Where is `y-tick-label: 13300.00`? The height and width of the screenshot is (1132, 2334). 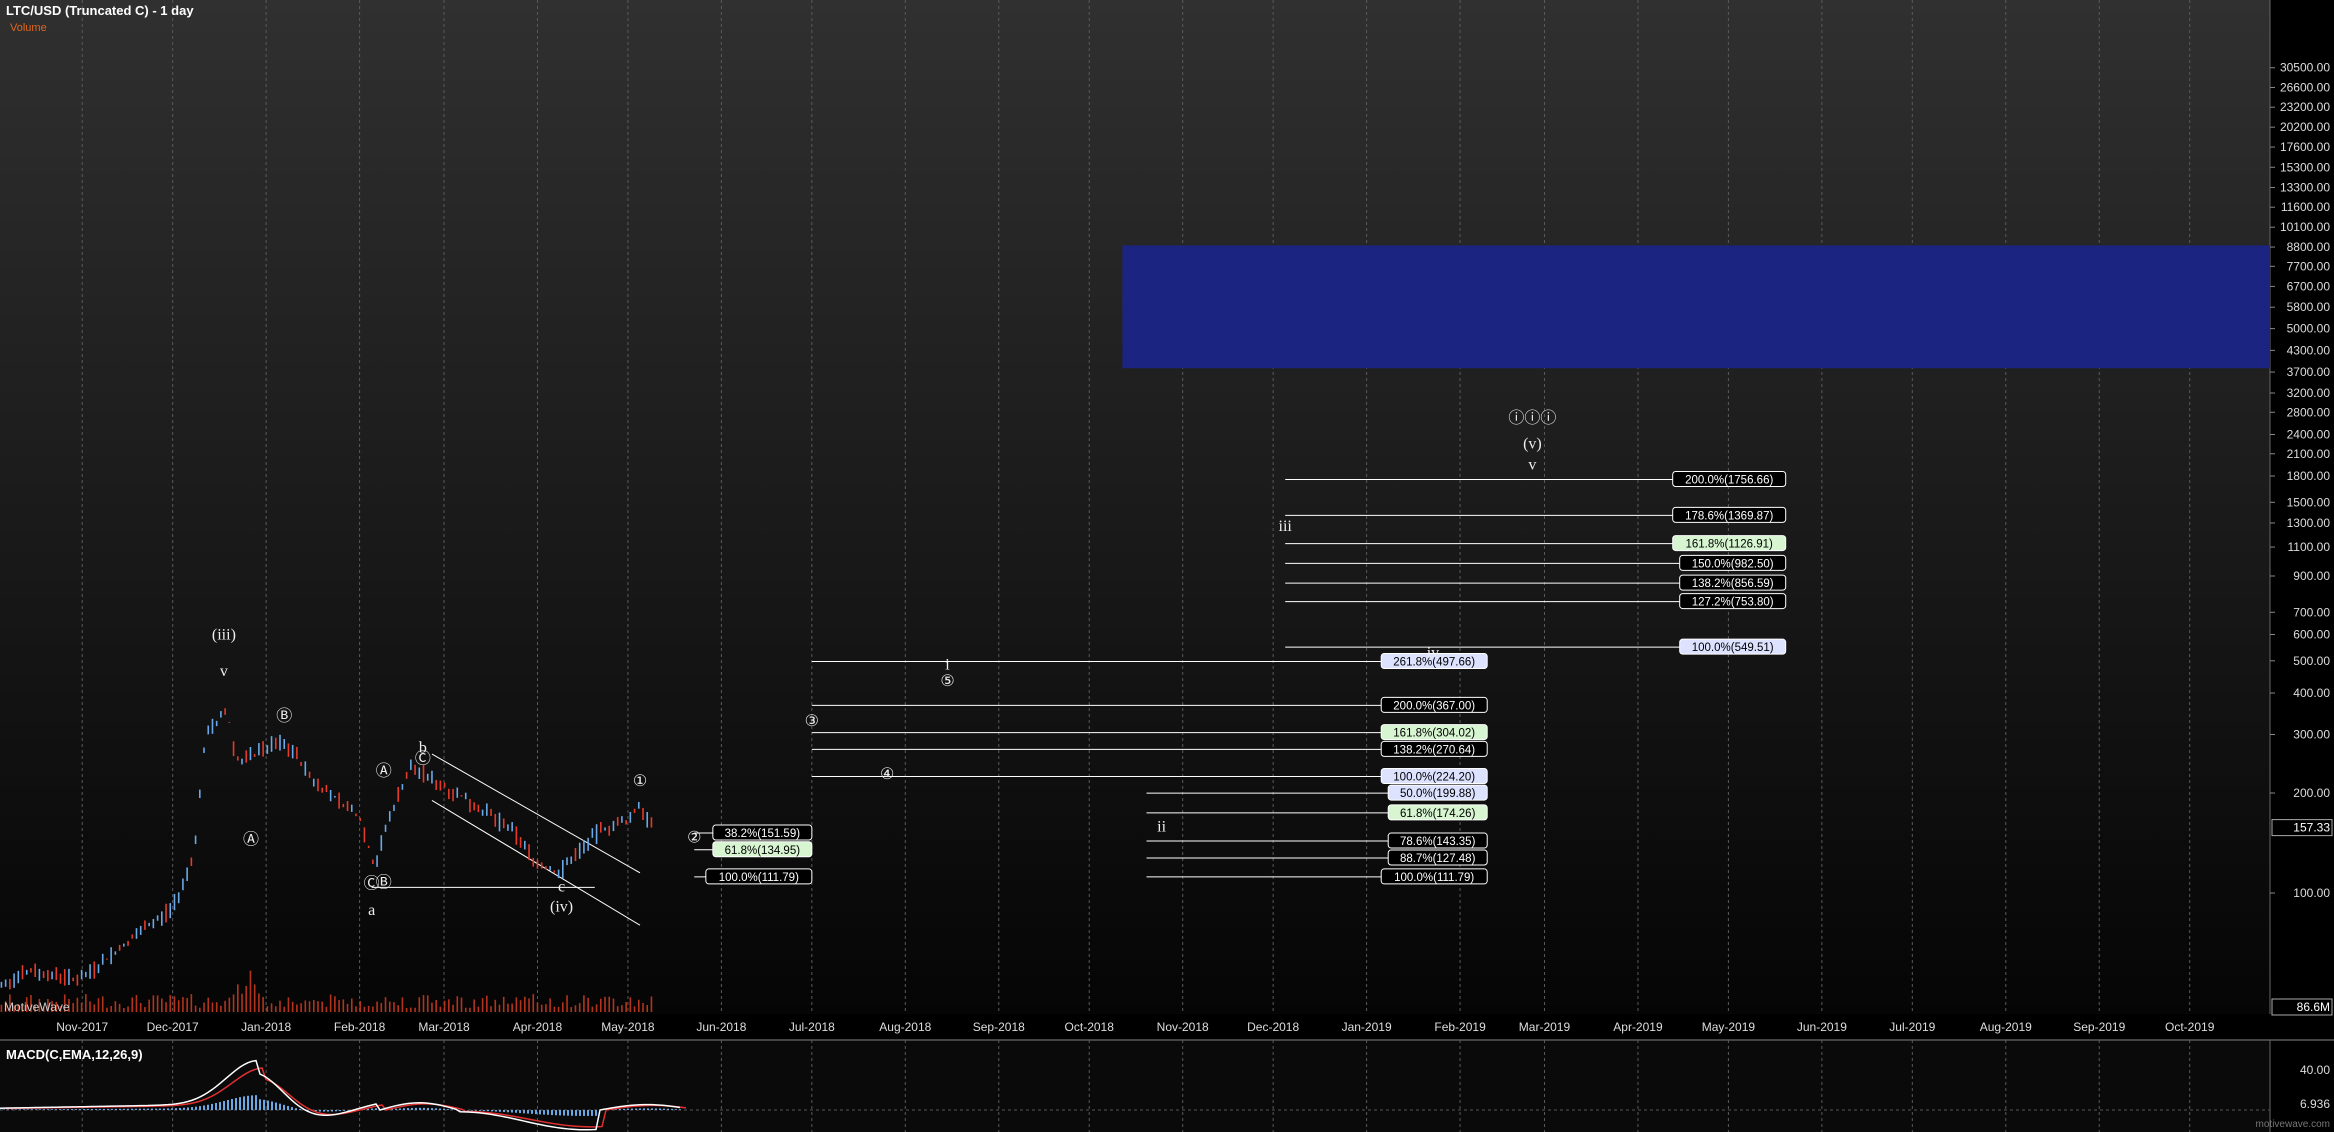
y-tick-label: 13300.00 is located at coordinates (2305, 187).